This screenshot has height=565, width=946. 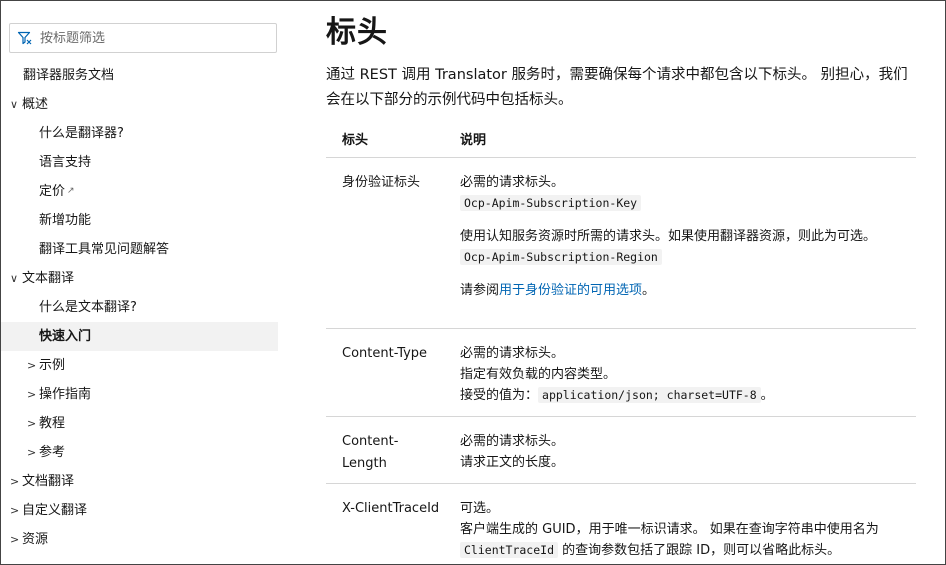 I want to click on description-text: 请求正文的长度。, so click(x=512, y=462).